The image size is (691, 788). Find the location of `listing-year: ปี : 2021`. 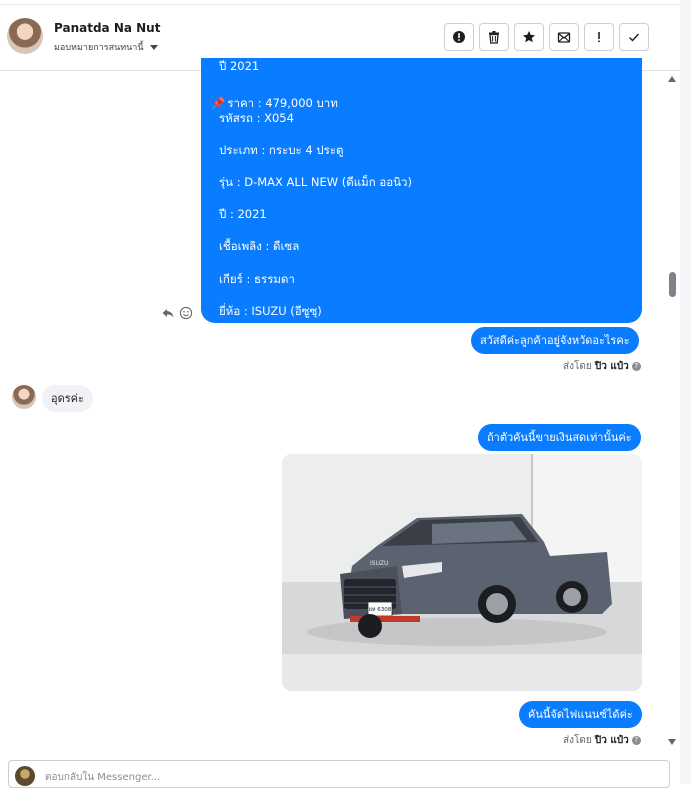

listing-year: ปี : 2021 is located at coordinates (243, 214).